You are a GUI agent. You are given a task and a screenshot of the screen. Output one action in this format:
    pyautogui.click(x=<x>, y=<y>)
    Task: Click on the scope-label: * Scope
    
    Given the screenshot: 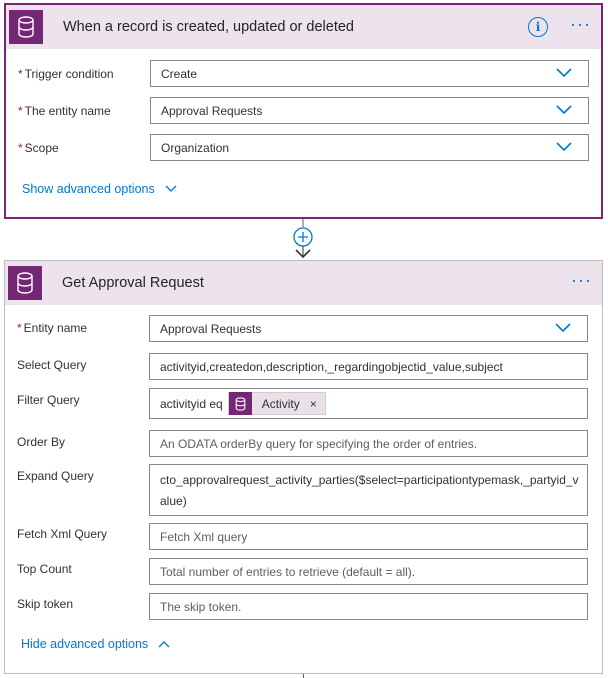 What is the action you would take?
    pyautogui.click(x=38, y=148)
    